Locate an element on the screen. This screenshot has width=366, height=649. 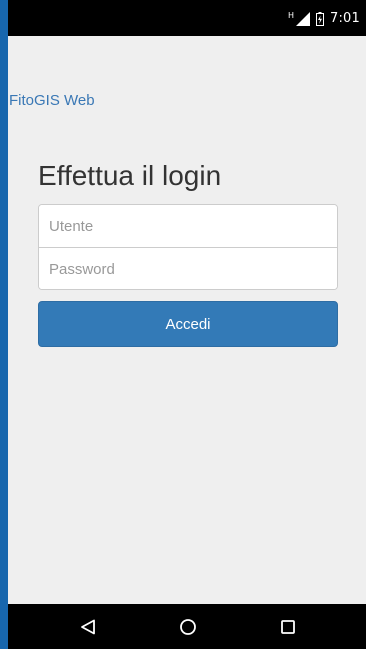
login-fields is located at coordinates (188, 247).